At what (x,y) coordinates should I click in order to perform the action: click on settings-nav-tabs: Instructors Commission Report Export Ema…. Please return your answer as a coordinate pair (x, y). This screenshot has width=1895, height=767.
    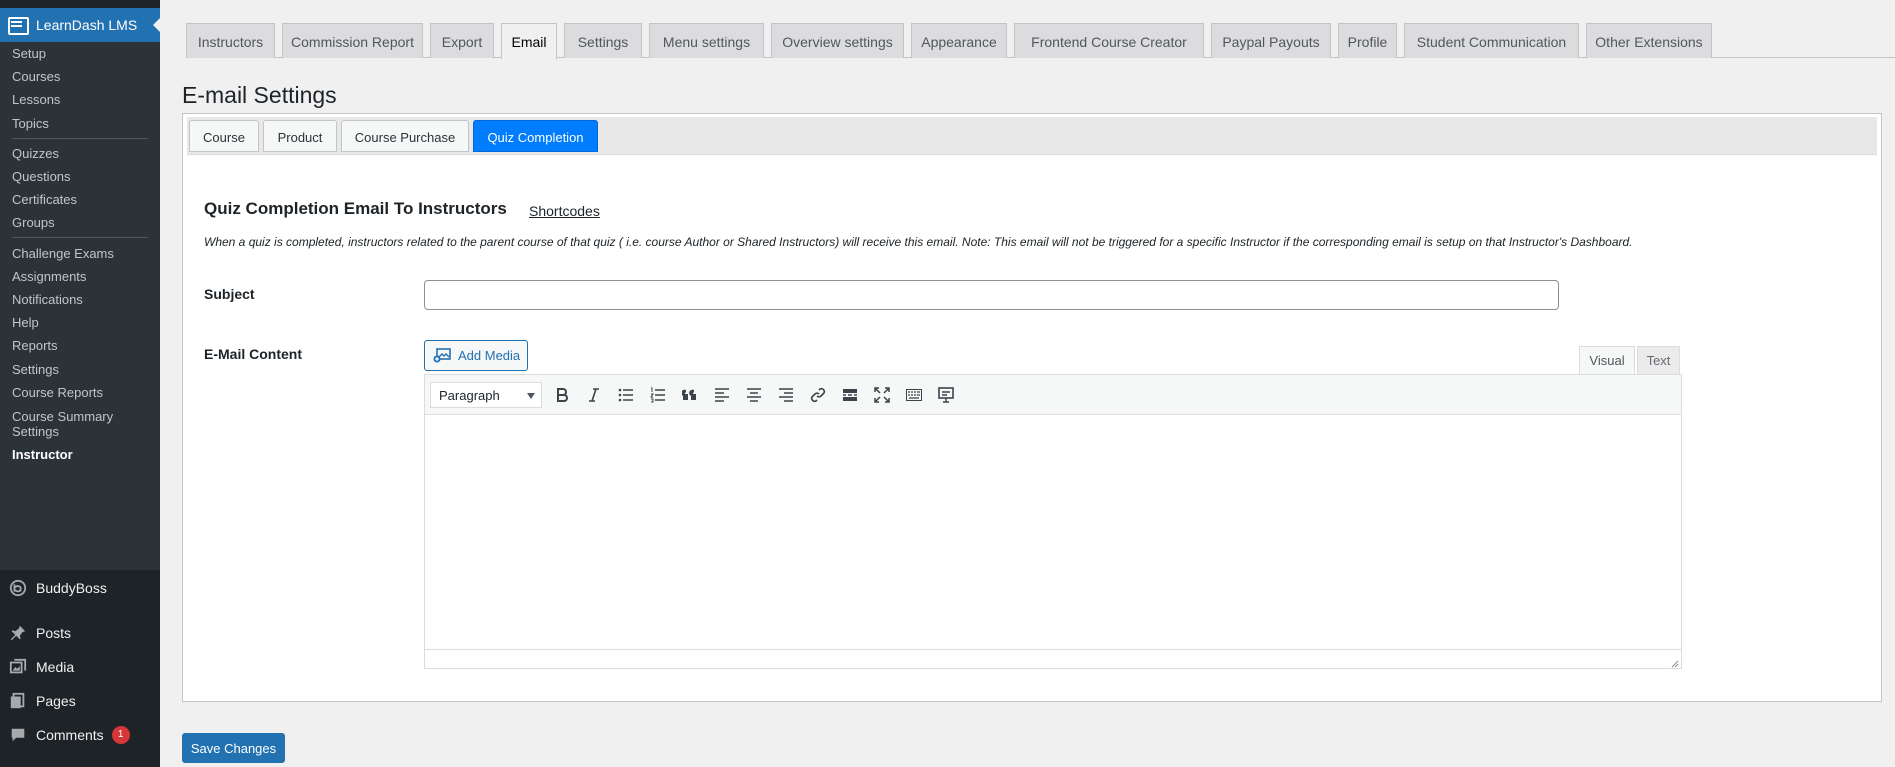
    Looking at the image, I should click on (1040, 41).